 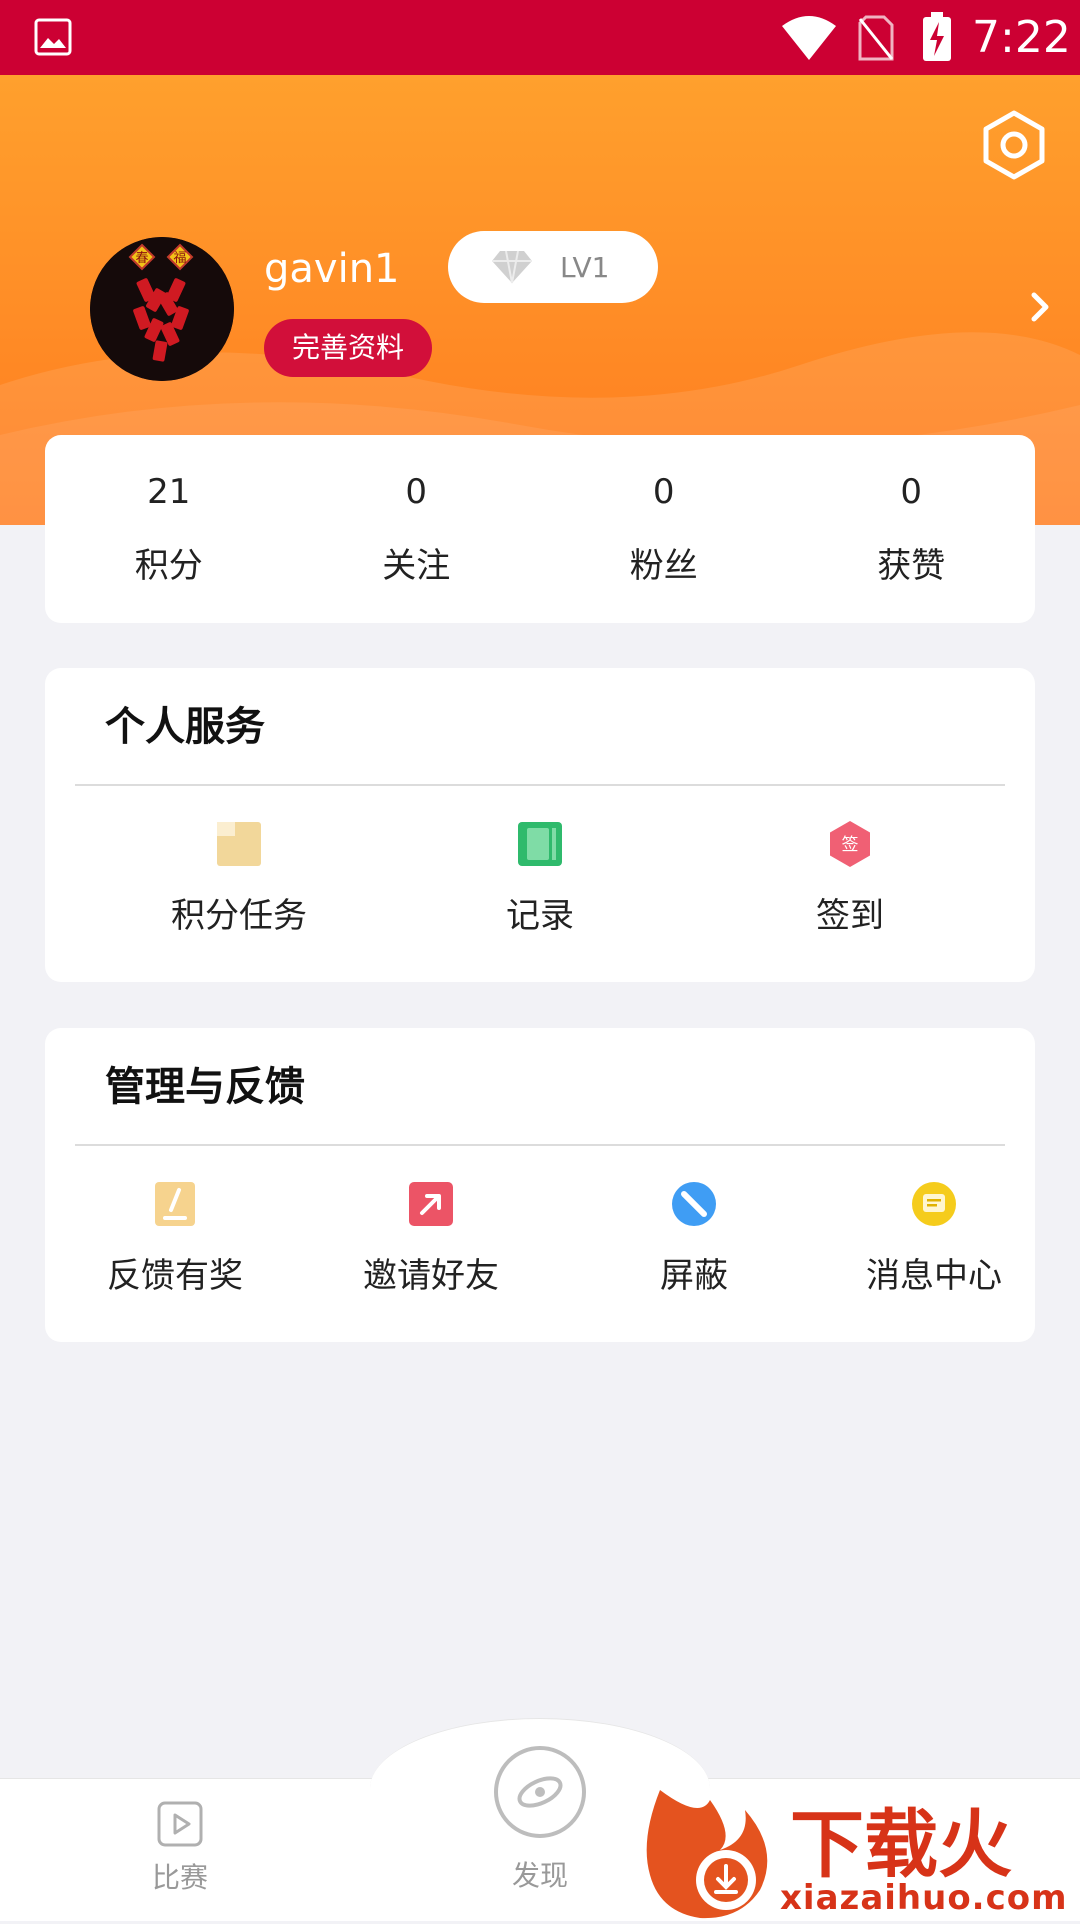 I want to click on points-task-icon, so click(x=239, y=844).